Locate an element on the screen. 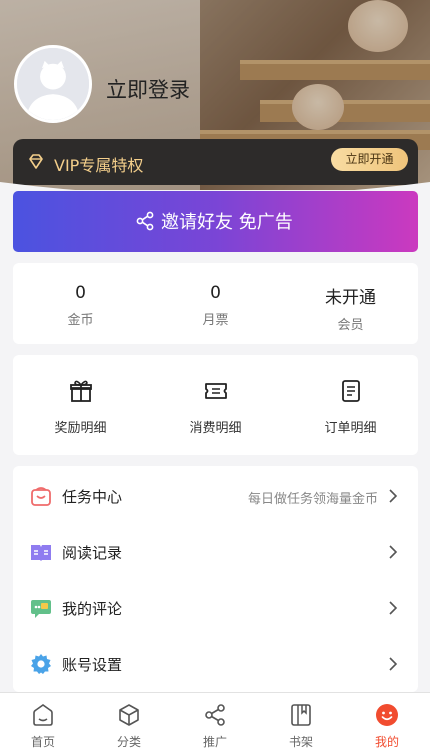  stat-membership: 未开通 会员 is located at coordinates (350, 298).